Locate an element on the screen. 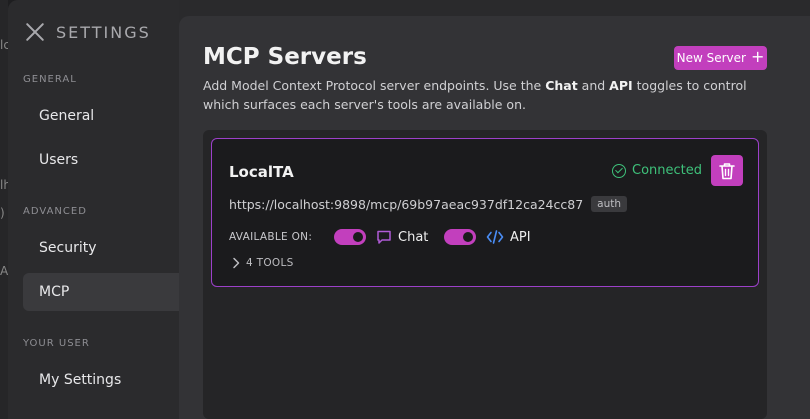 The height and width of the screenshot is (419, 810). chat-bubble-icon is located at coordinates (384, 237).